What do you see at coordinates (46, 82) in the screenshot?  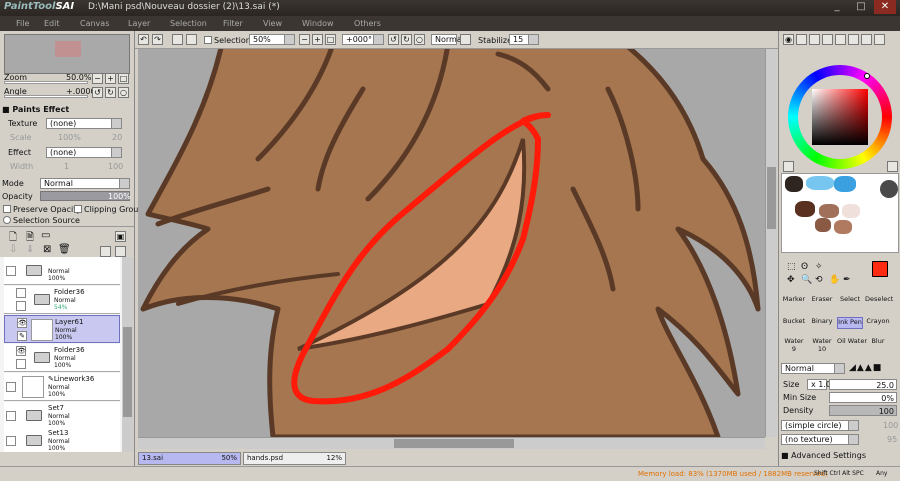 I see `zoom-slider` at bounding box center [46, 82].